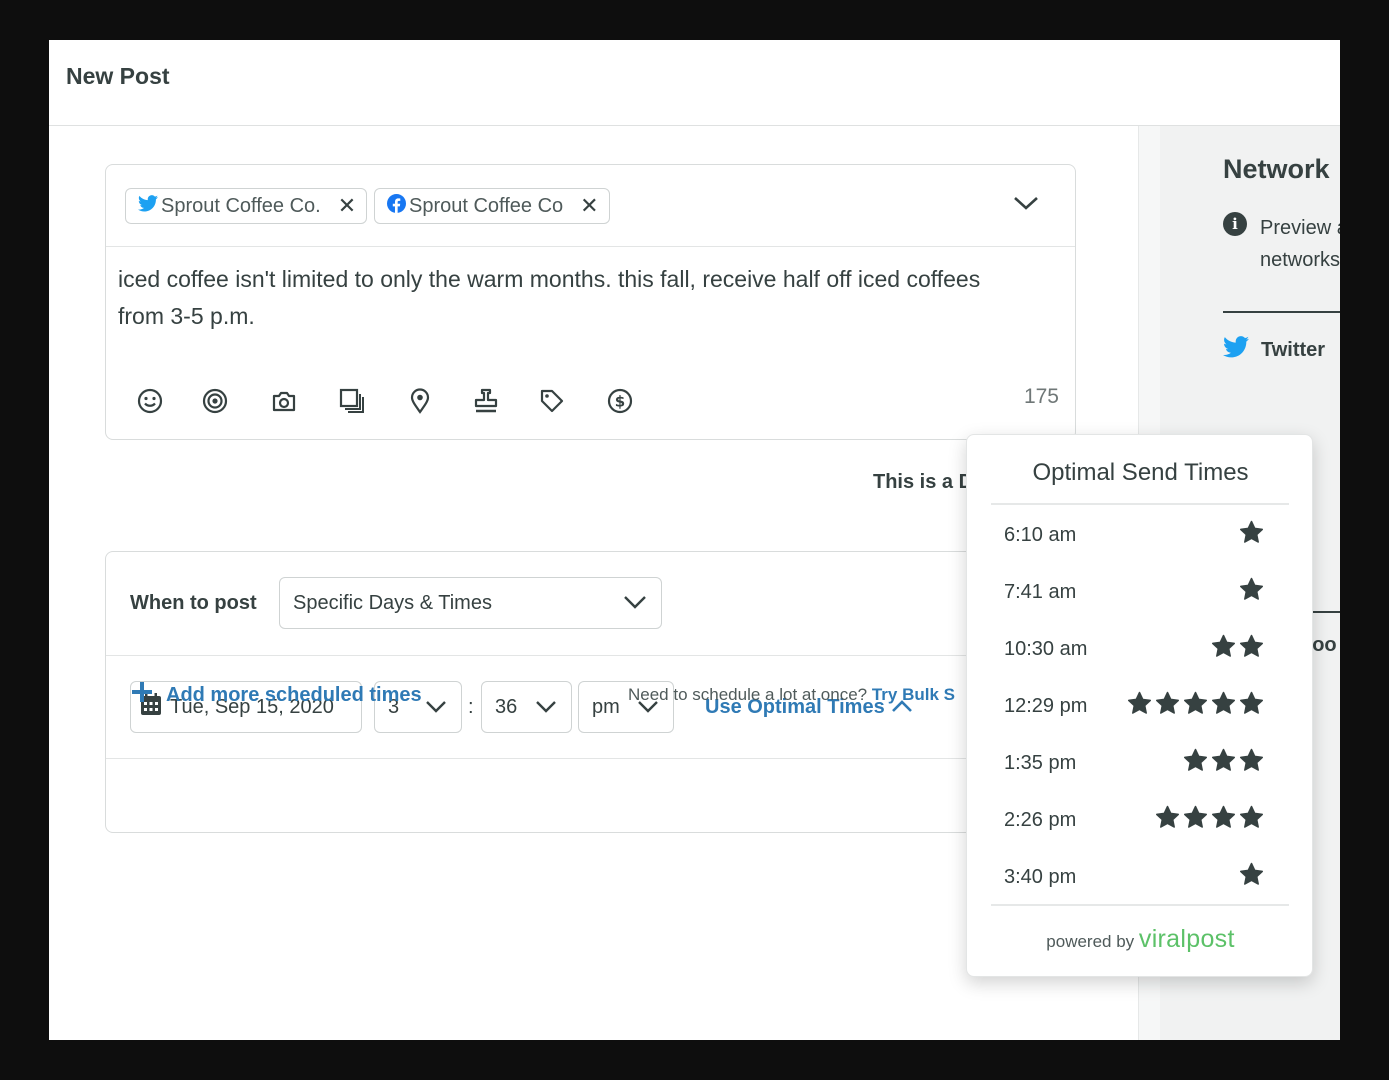 Image resolution: width=1389 pixels, height=1080 pixels. I want to click on powered-by: powered by viralpost, so click(1140, 939).